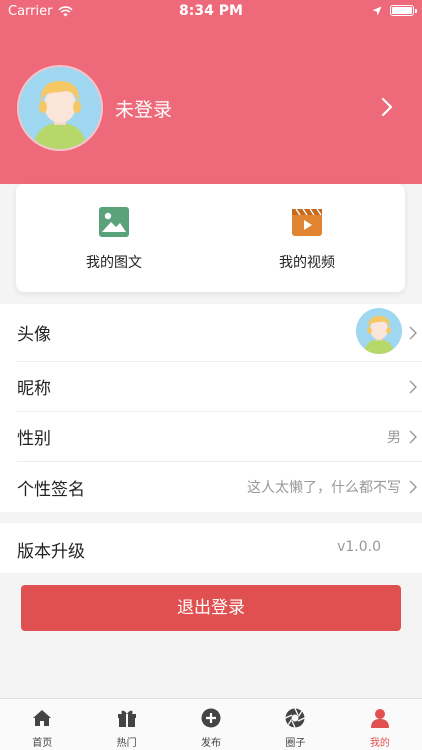 This screenshot has width=422, height=750. Describe the element at coordinates (377, 10) in the screenshot. I see `location-icon` at that location.